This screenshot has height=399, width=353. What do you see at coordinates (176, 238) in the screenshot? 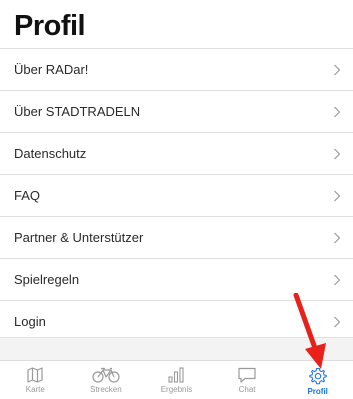
I see `menu-item-partners: Partner & Unterstützer` at bounding box center [176, 238].